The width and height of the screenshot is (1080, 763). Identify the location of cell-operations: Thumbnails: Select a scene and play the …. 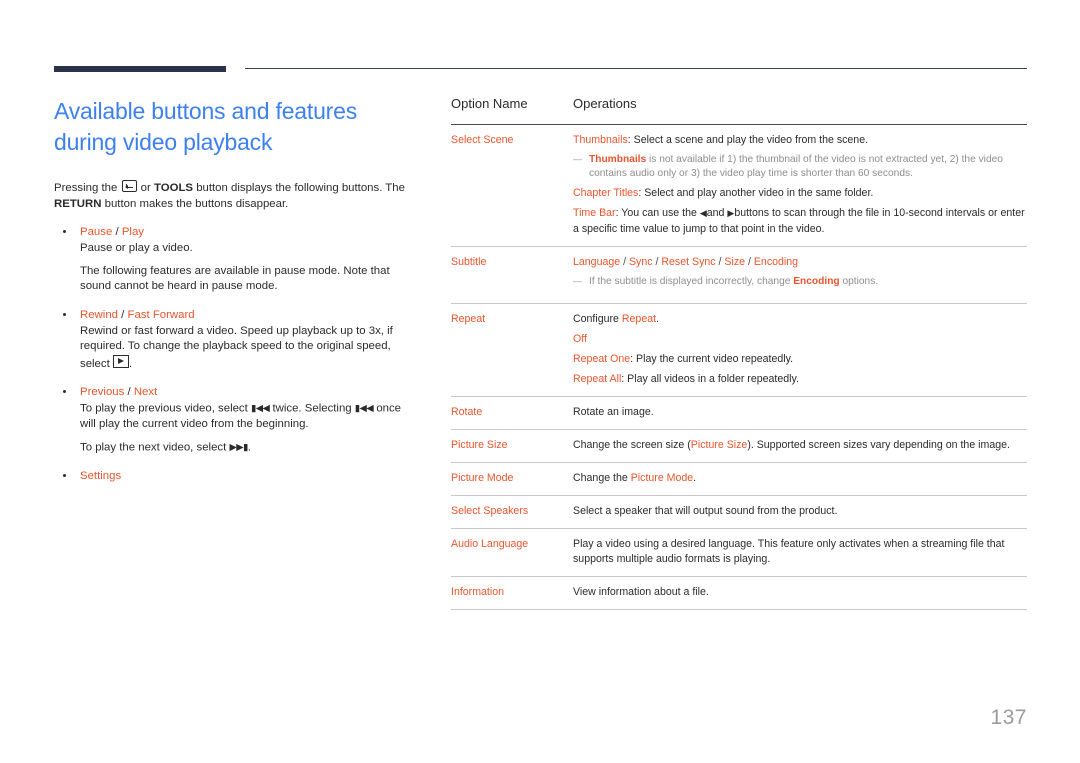
(800, 185).